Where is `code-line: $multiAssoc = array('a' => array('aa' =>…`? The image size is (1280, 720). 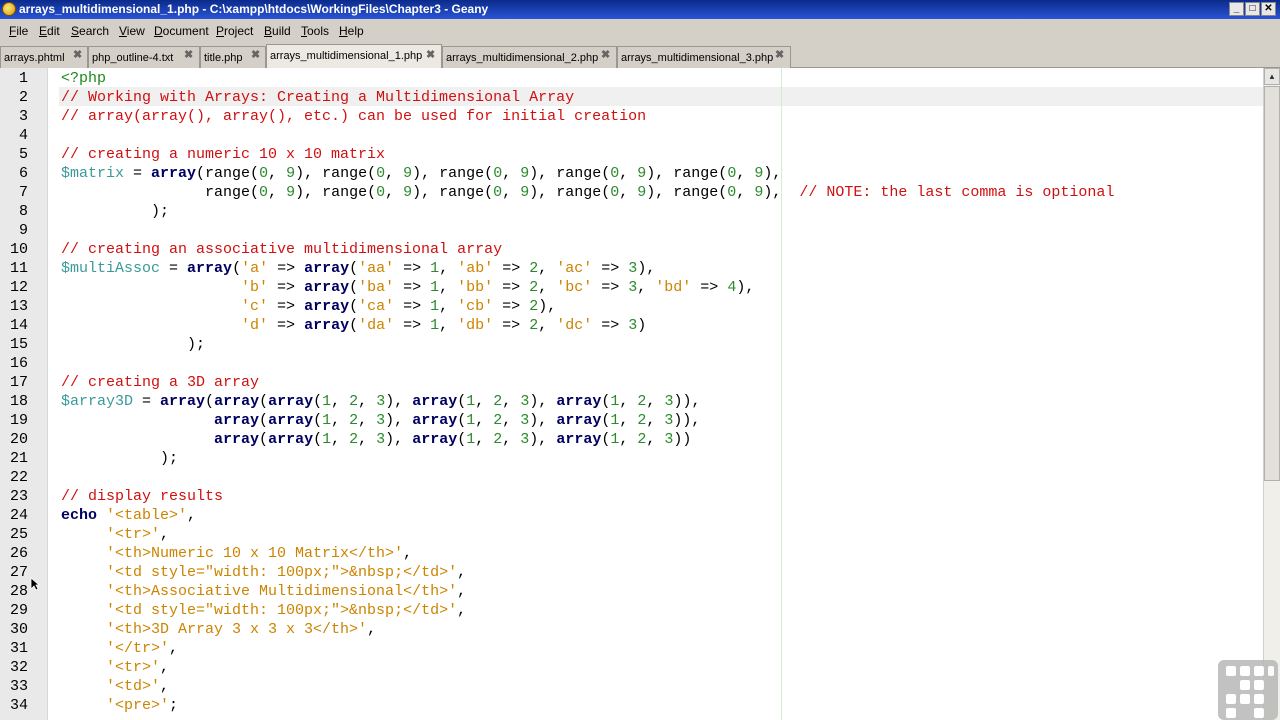 code-line: $multiAssoc = array('a' => array('aa' =>… is located at coordinates (358, 268).